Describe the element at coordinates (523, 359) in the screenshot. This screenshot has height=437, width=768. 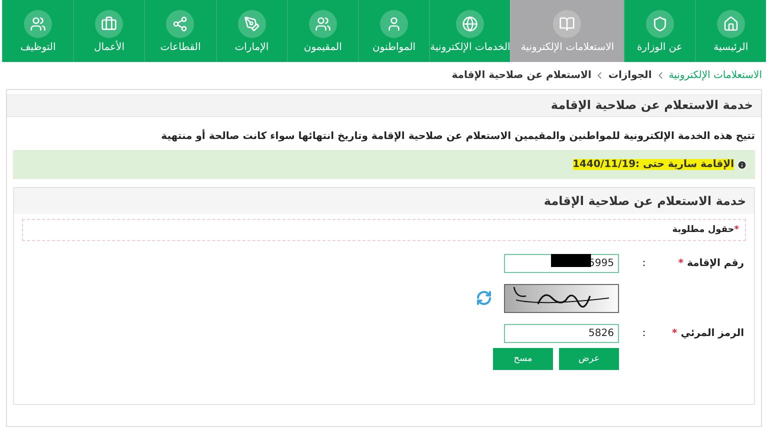
I see `form-button: مسح` at that location.